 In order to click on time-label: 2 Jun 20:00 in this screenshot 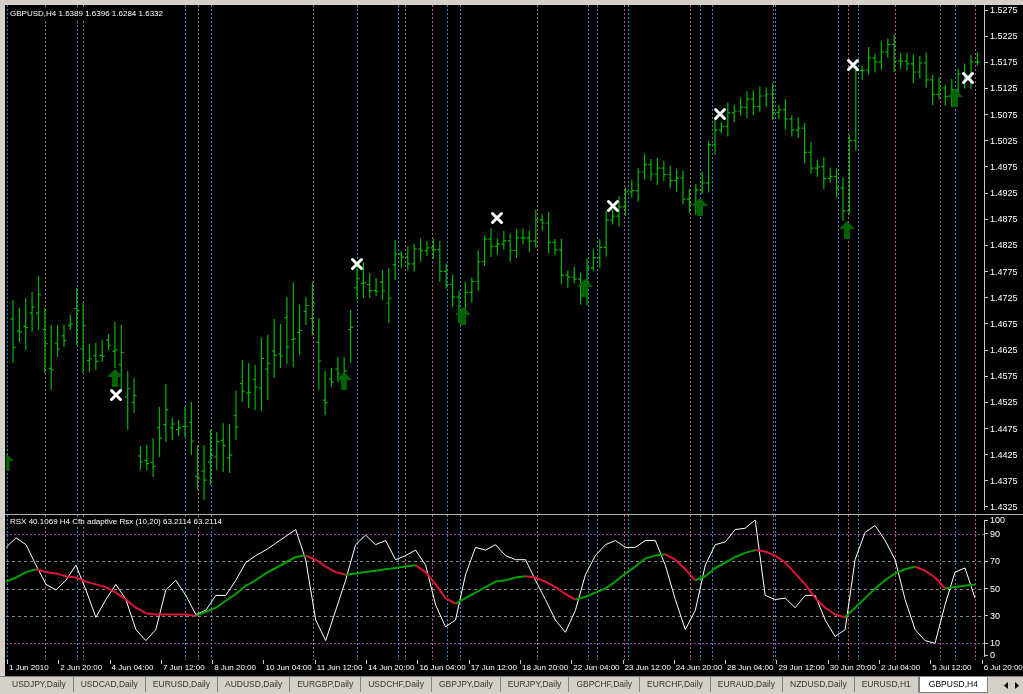, I will do `click(81, 668)`.